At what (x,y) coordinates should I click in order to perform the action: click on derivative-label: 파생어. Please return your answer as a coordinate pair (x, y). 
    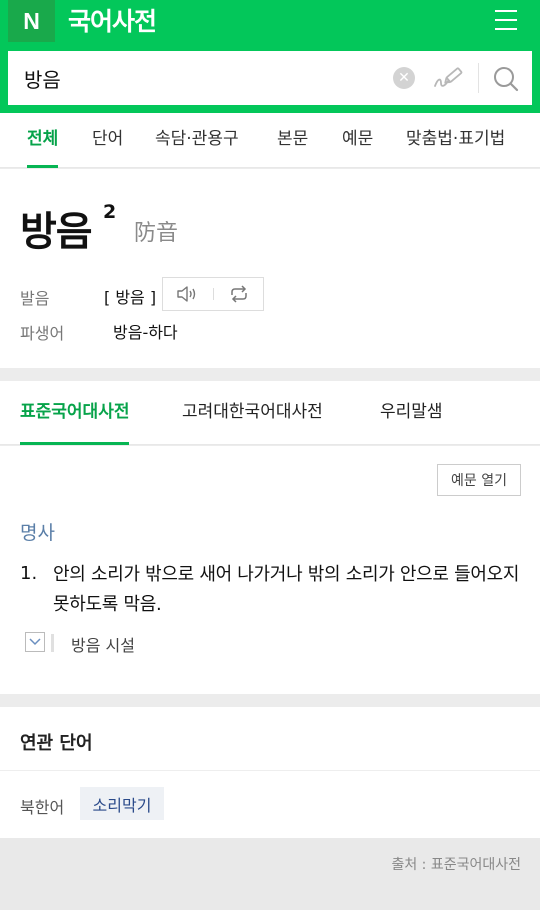
    Looking at the image, I should click on (42, 333).